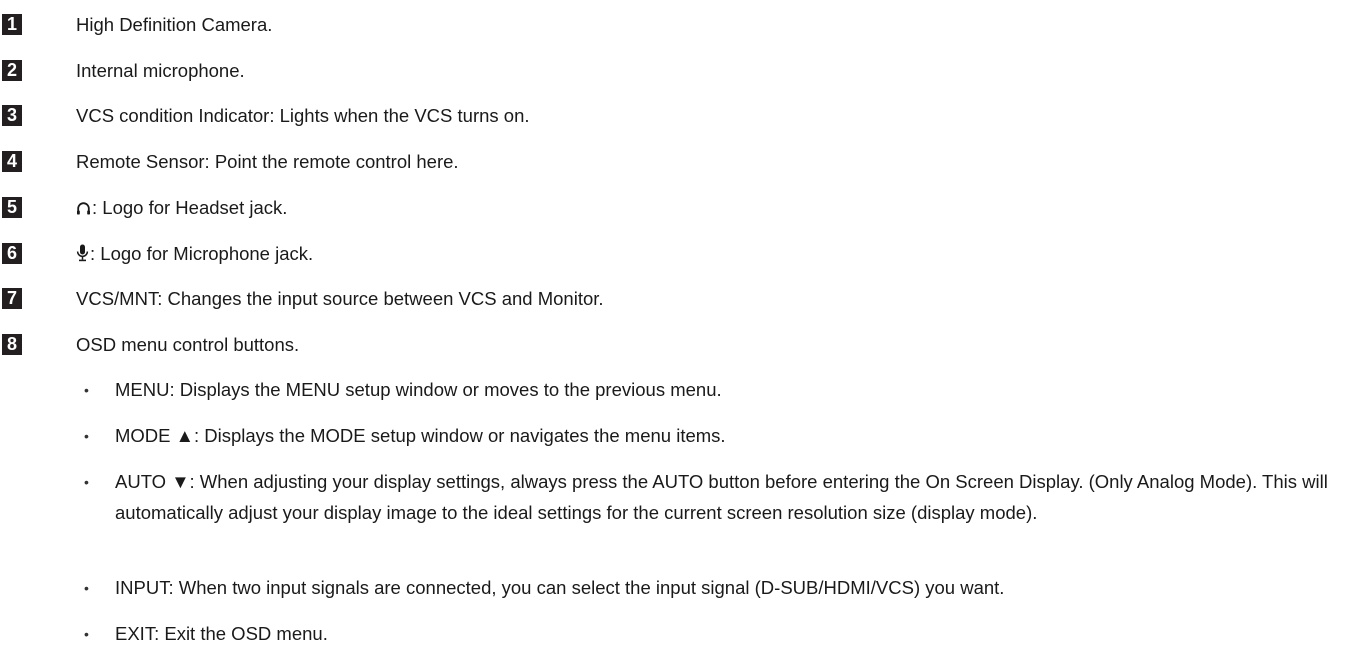 The width and height of the screenshot is (1368, 666). I want to click on item-number-badge: 1, so click(12, 24).